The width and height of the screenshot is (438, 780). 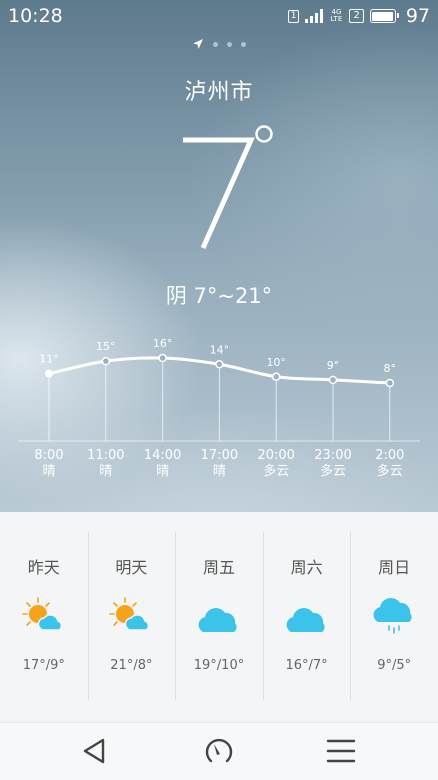 What do you see at coordinates (333, 365) in the screenshot?
I see `temperature-label: 9°` at bounding box center [333, 365].